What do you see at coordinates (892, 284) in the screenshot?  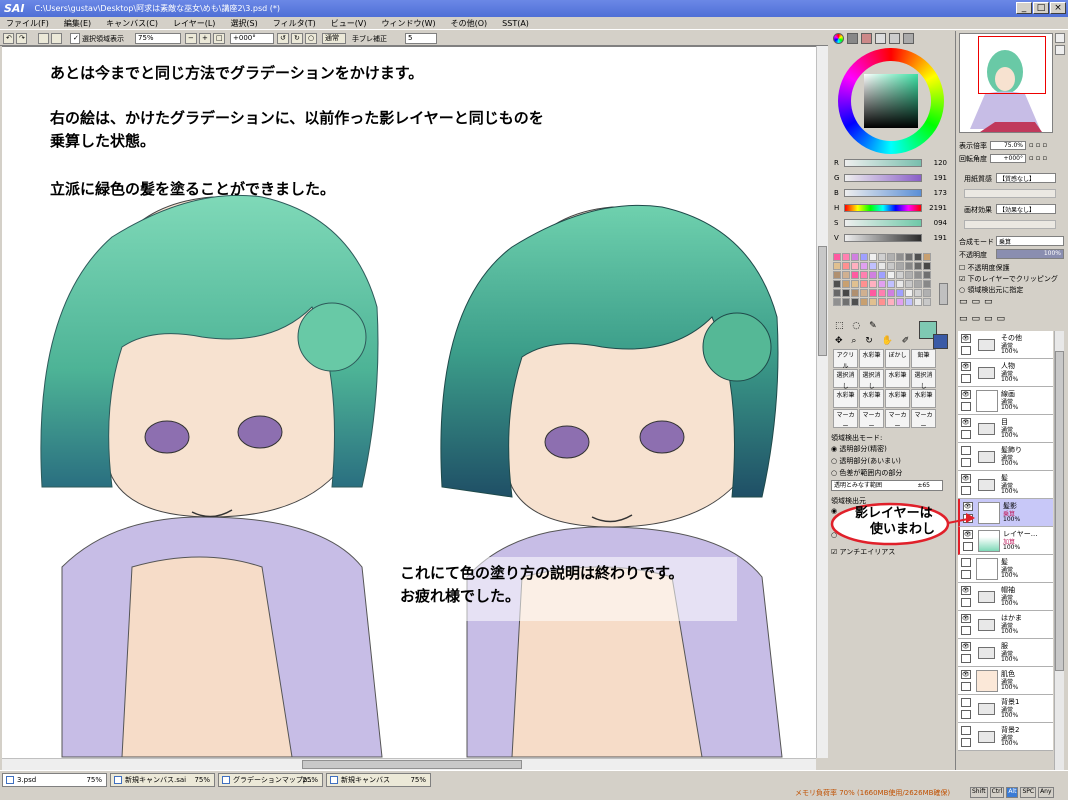 I see `swatch-grid` at bounding box center [892, 284].